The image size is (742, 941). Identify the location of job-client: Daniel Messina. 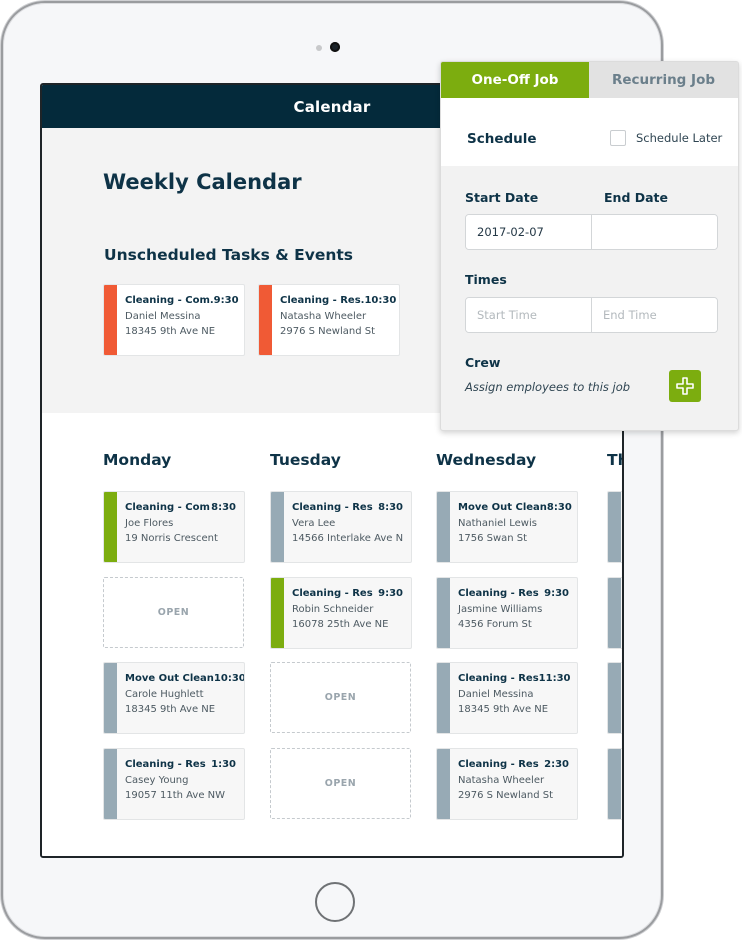
(496, 694).